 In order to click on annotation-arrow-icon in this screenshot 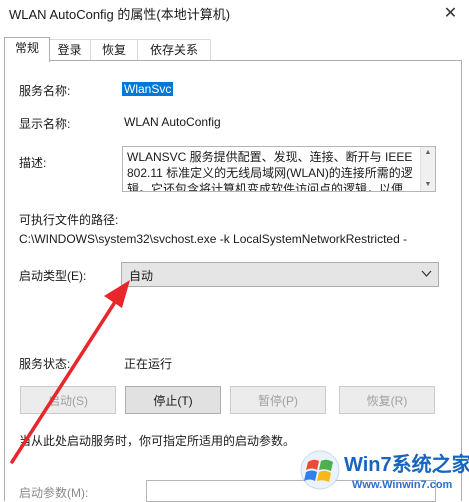, I will do `click(70, 372)`.